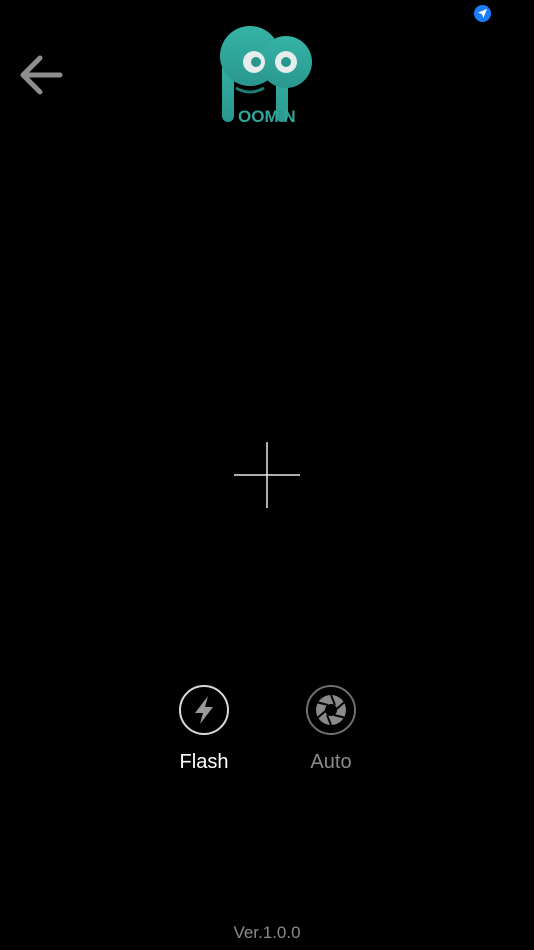  I want to click on arrow-left-icon, so click(41, 75).